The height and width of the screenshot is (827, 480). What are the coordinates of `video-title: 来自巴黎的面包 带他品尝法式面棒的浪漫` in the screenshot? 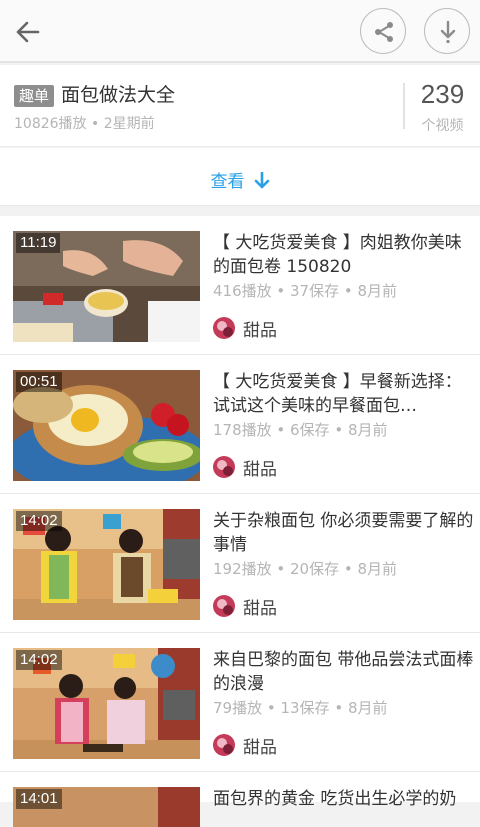 It's located at (344, 672).